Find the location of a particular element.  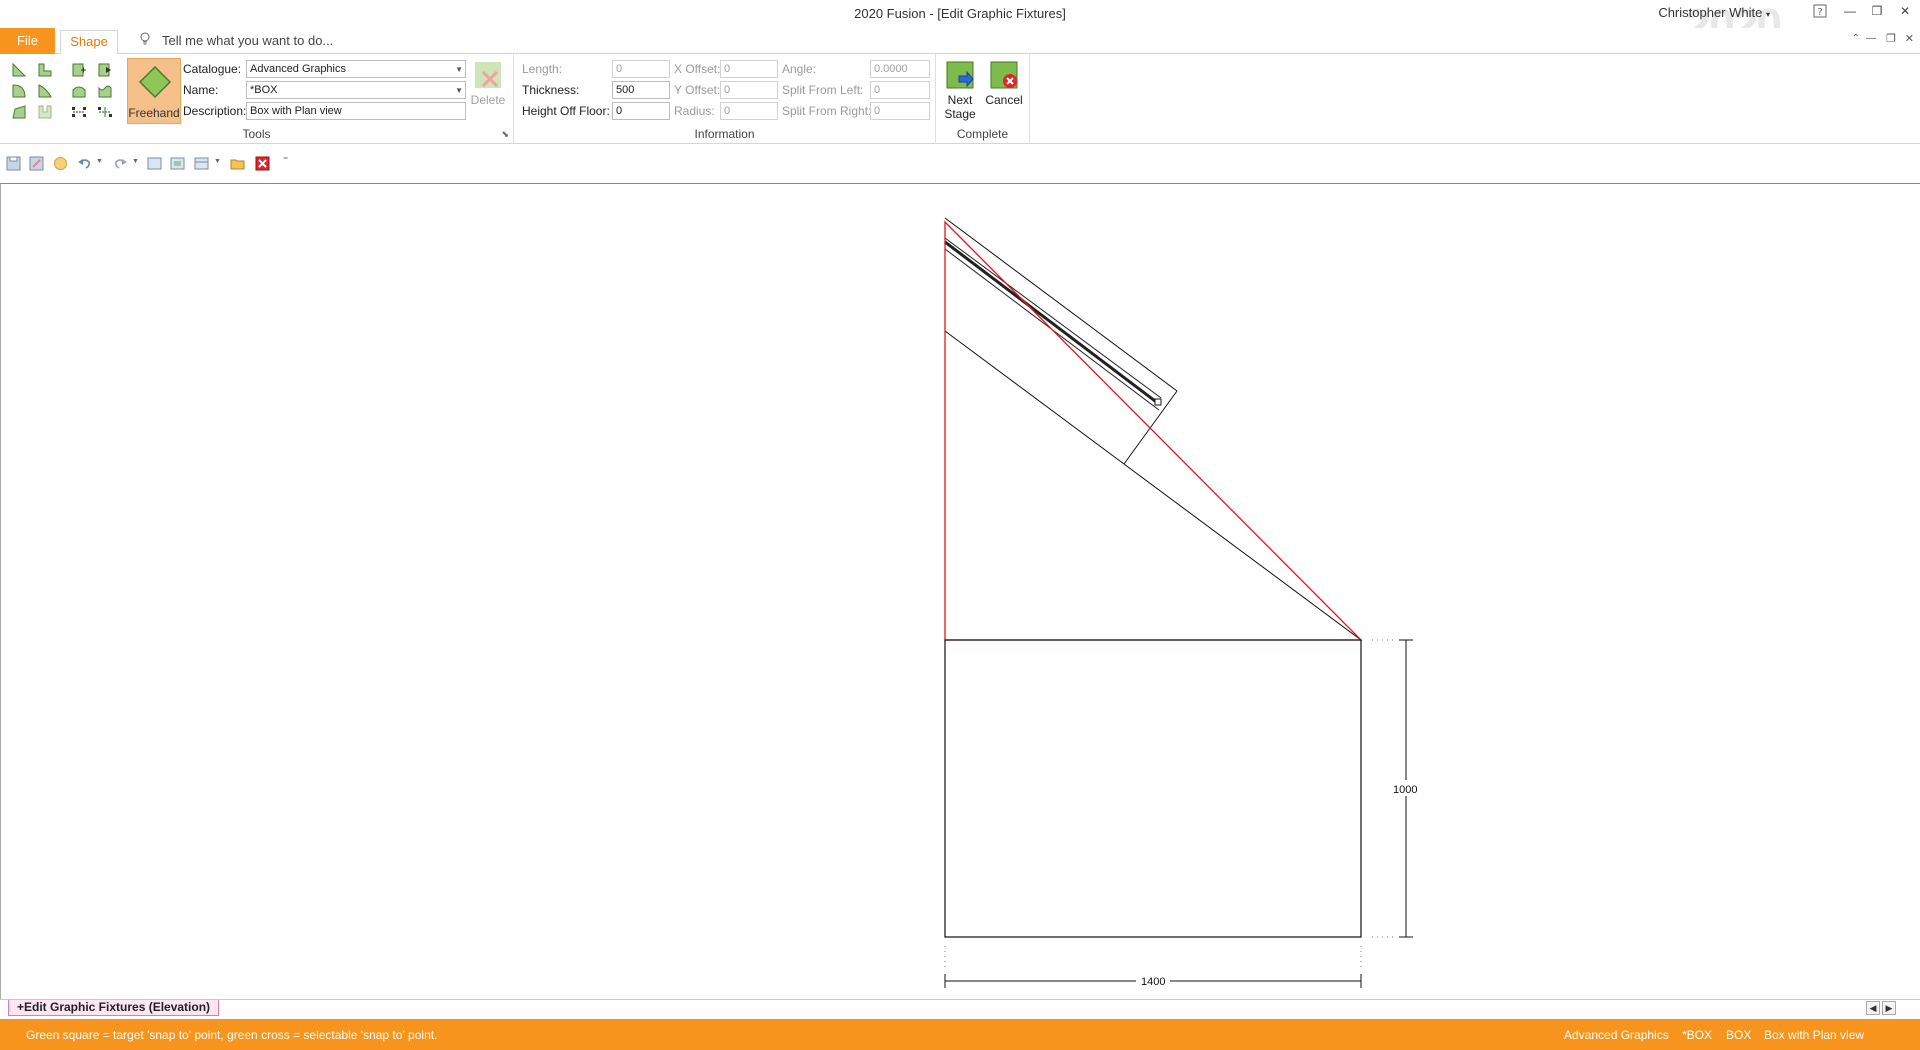

shape-add-point-icon is located at coordinates (79, 70).